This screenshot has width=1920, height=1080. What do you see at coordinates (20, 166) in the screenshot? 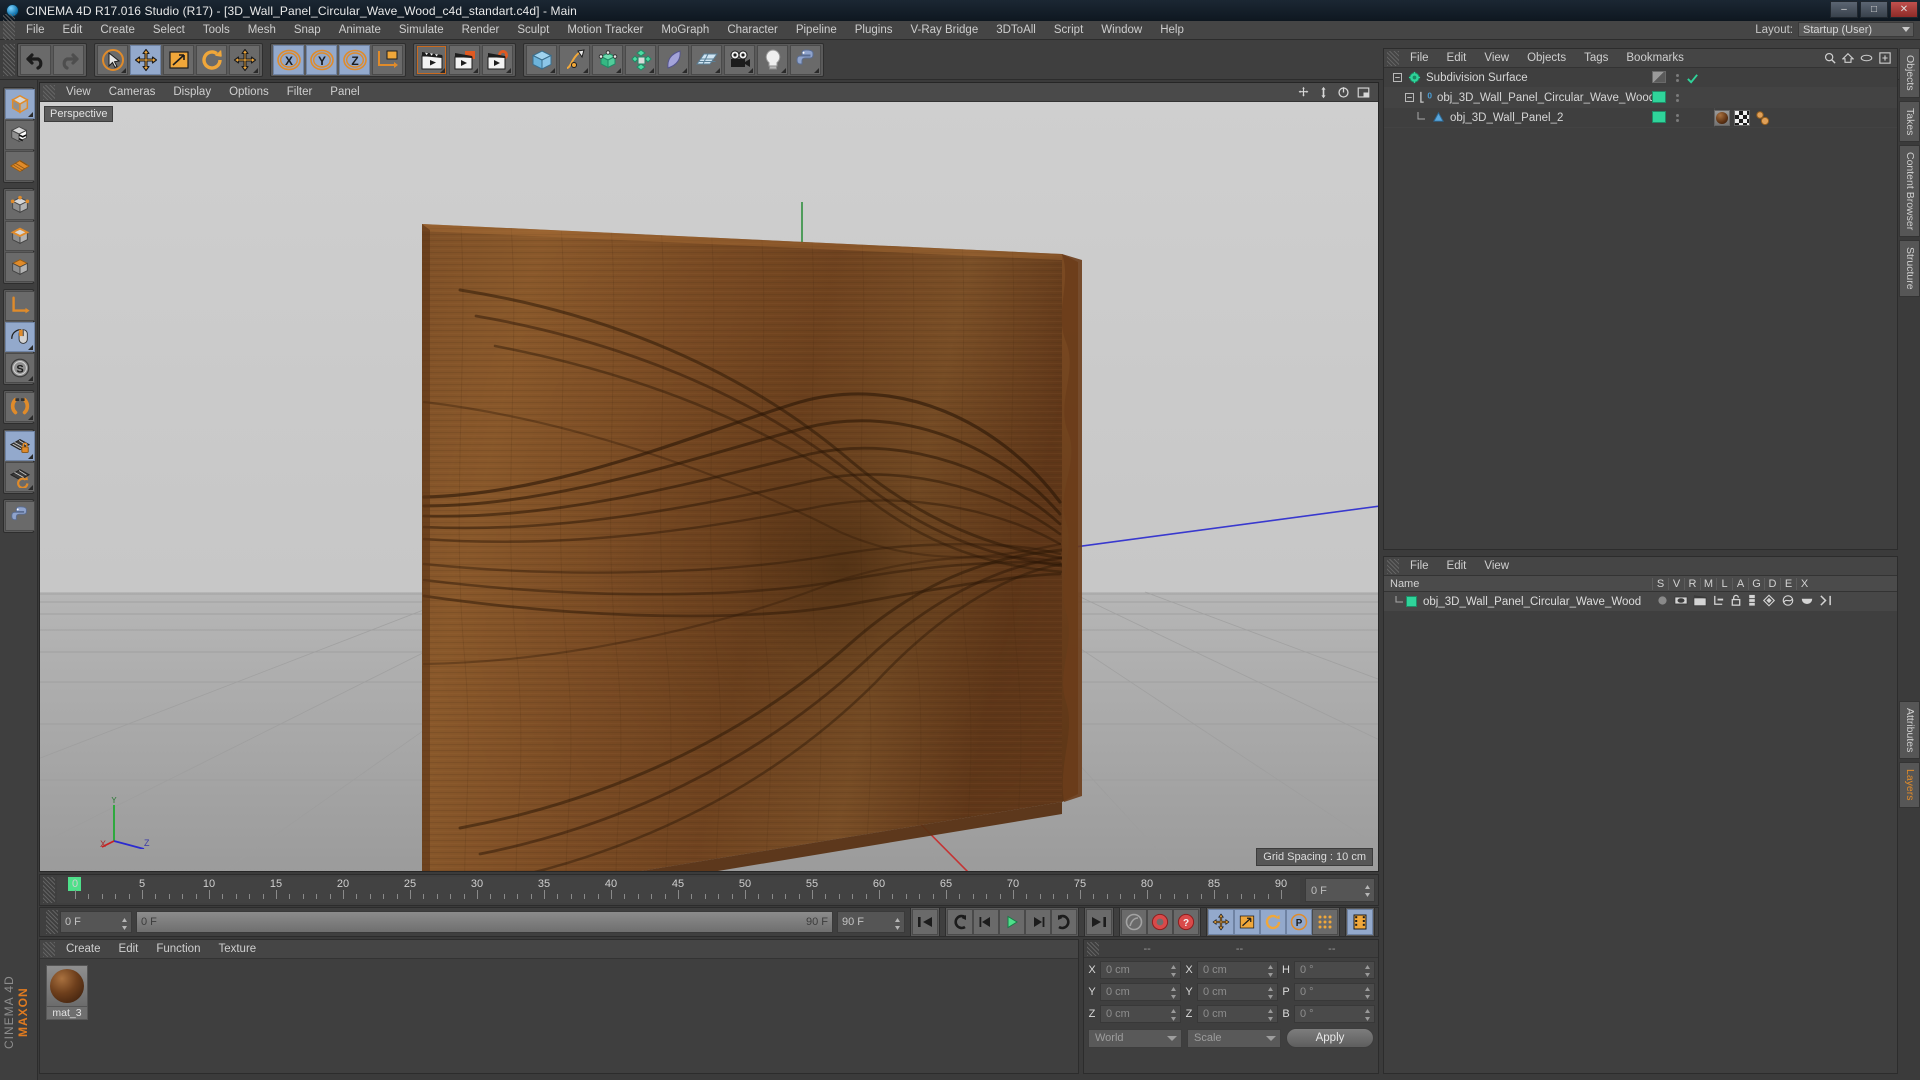
I see `workplane-icon` at bounding box center [20, 166].